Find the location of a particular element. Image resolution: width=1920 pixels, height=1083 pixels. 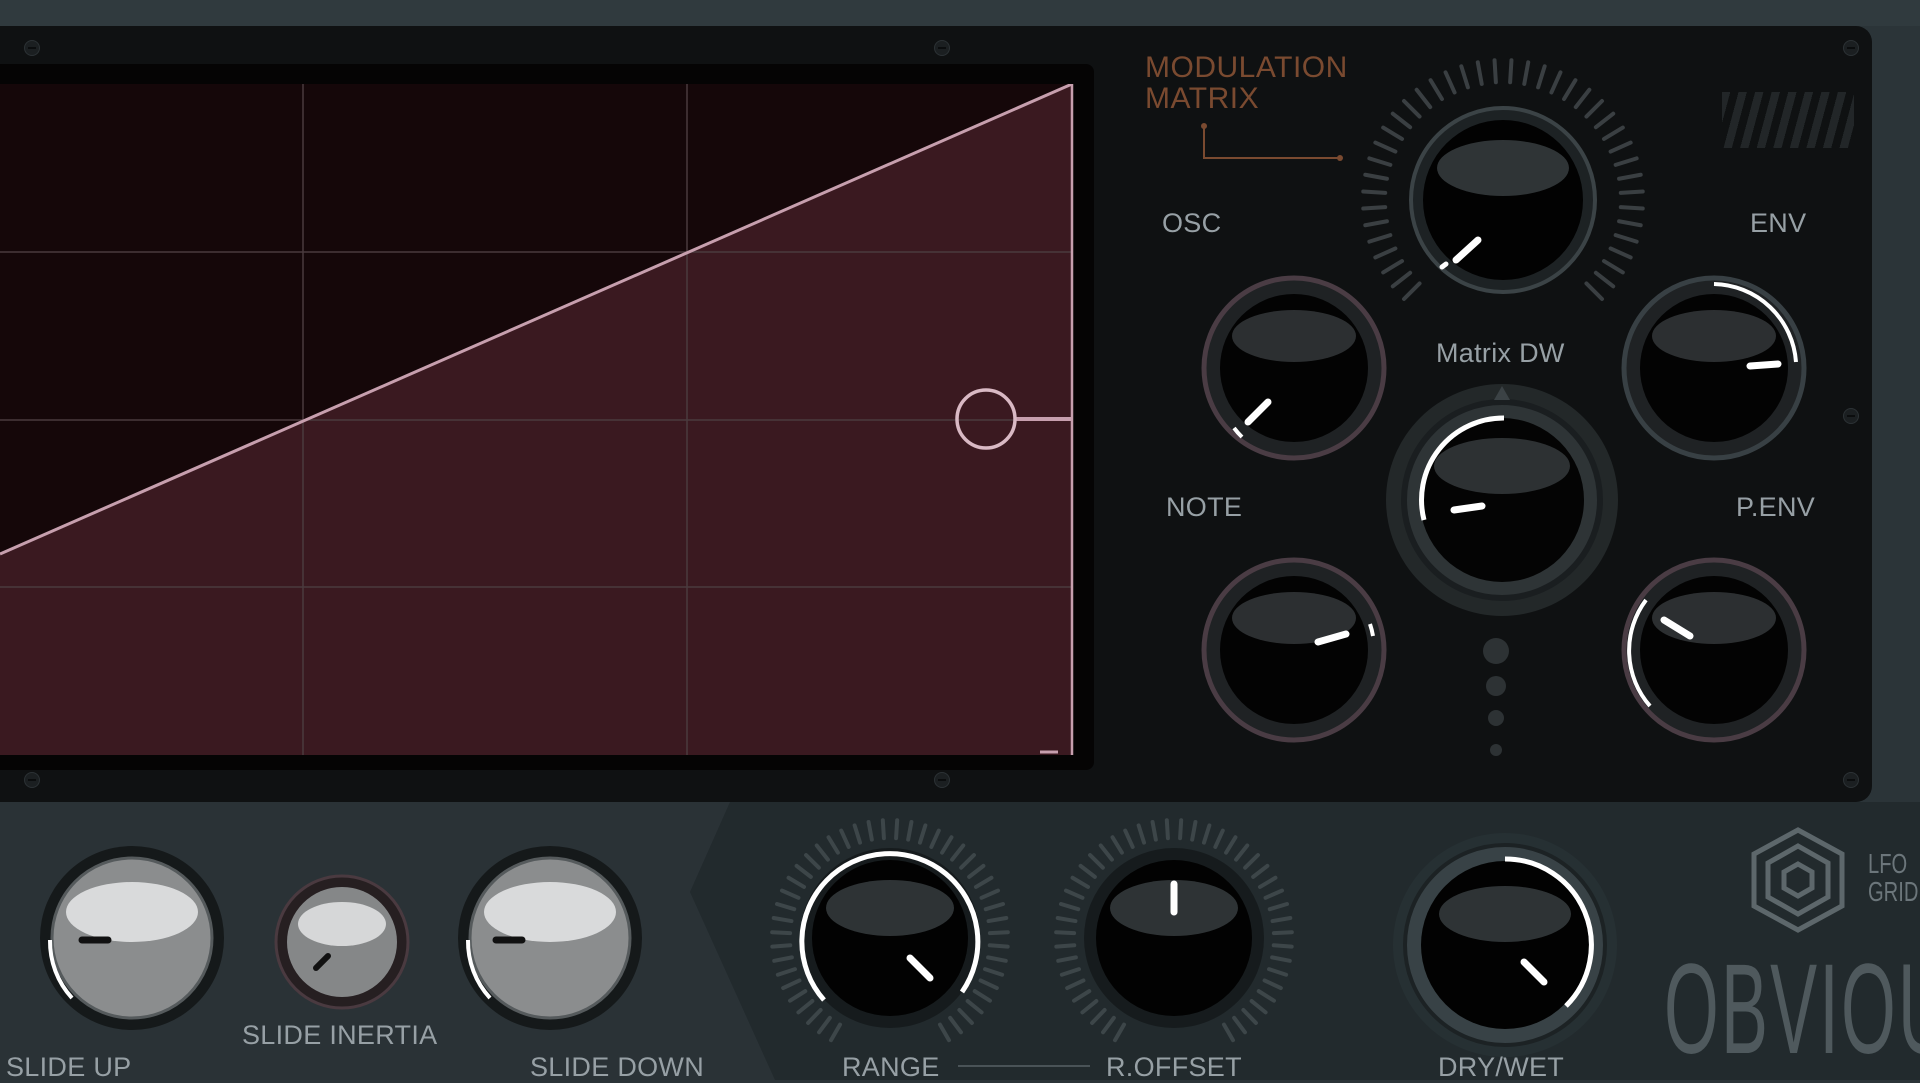

env-knob is located at coordinates (1714, 368).